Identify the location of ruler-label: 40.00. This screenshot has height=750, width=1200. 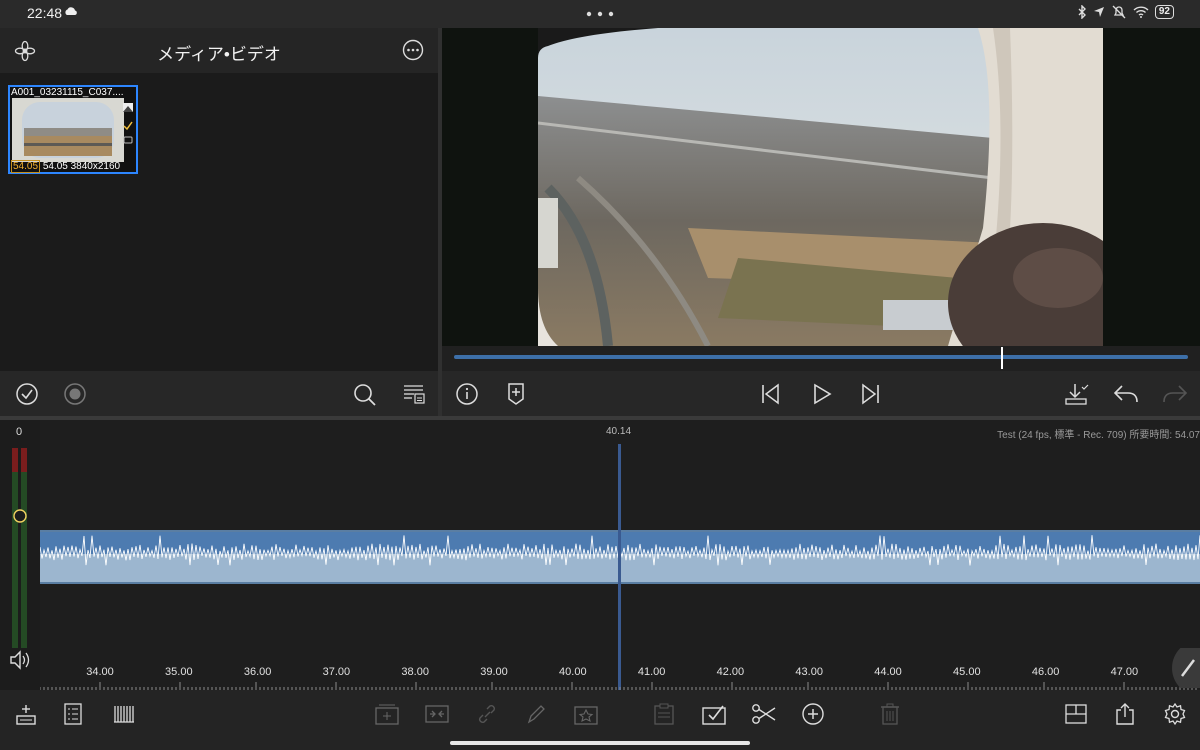
(573, 672).